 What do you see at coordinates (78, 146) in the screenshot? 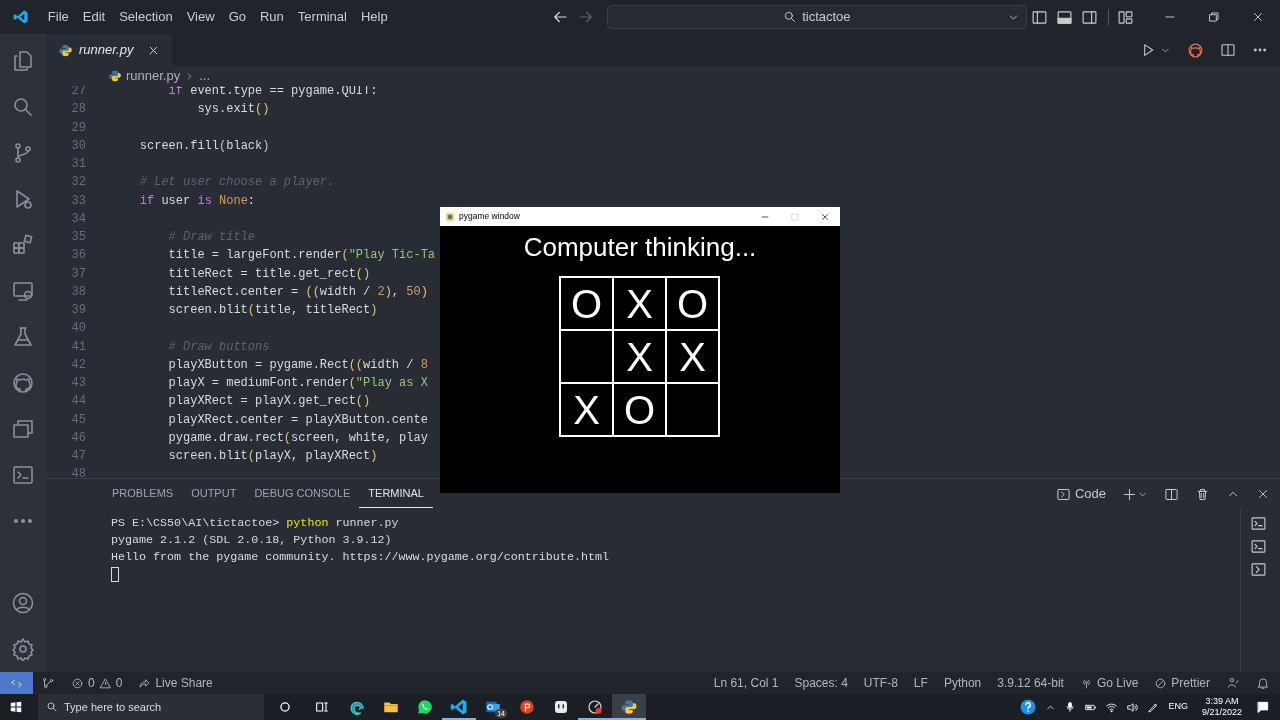
I see `line-number: 30` at bounding box center [78, 146].